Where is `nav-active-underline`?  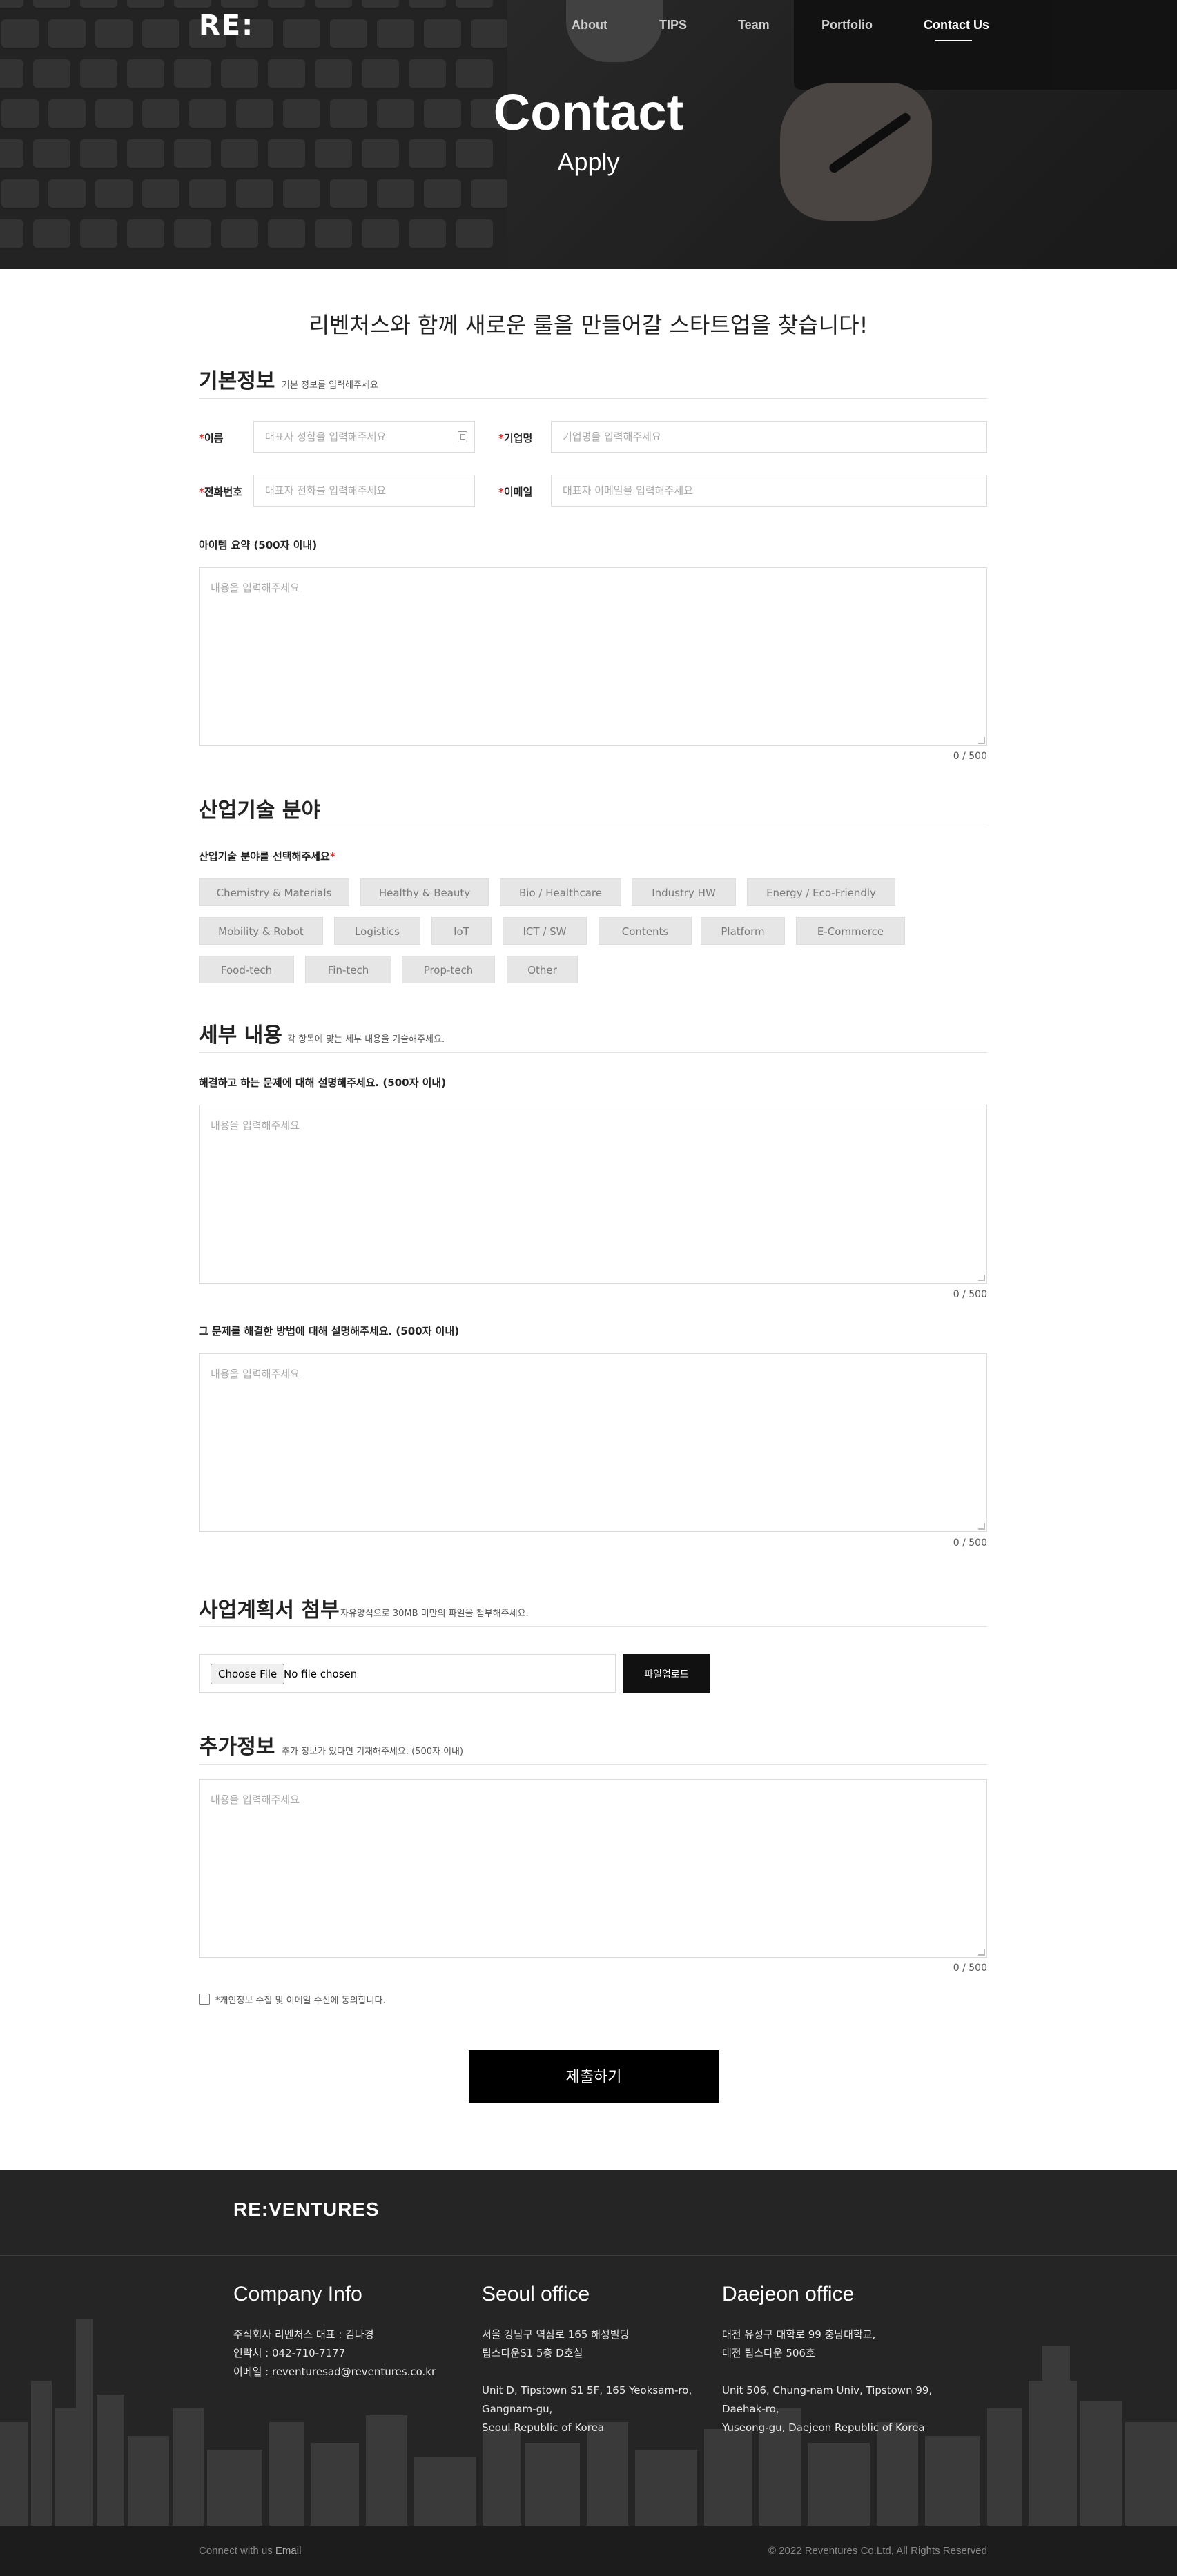 nav-active-underline is located at coordinates (953, 40).